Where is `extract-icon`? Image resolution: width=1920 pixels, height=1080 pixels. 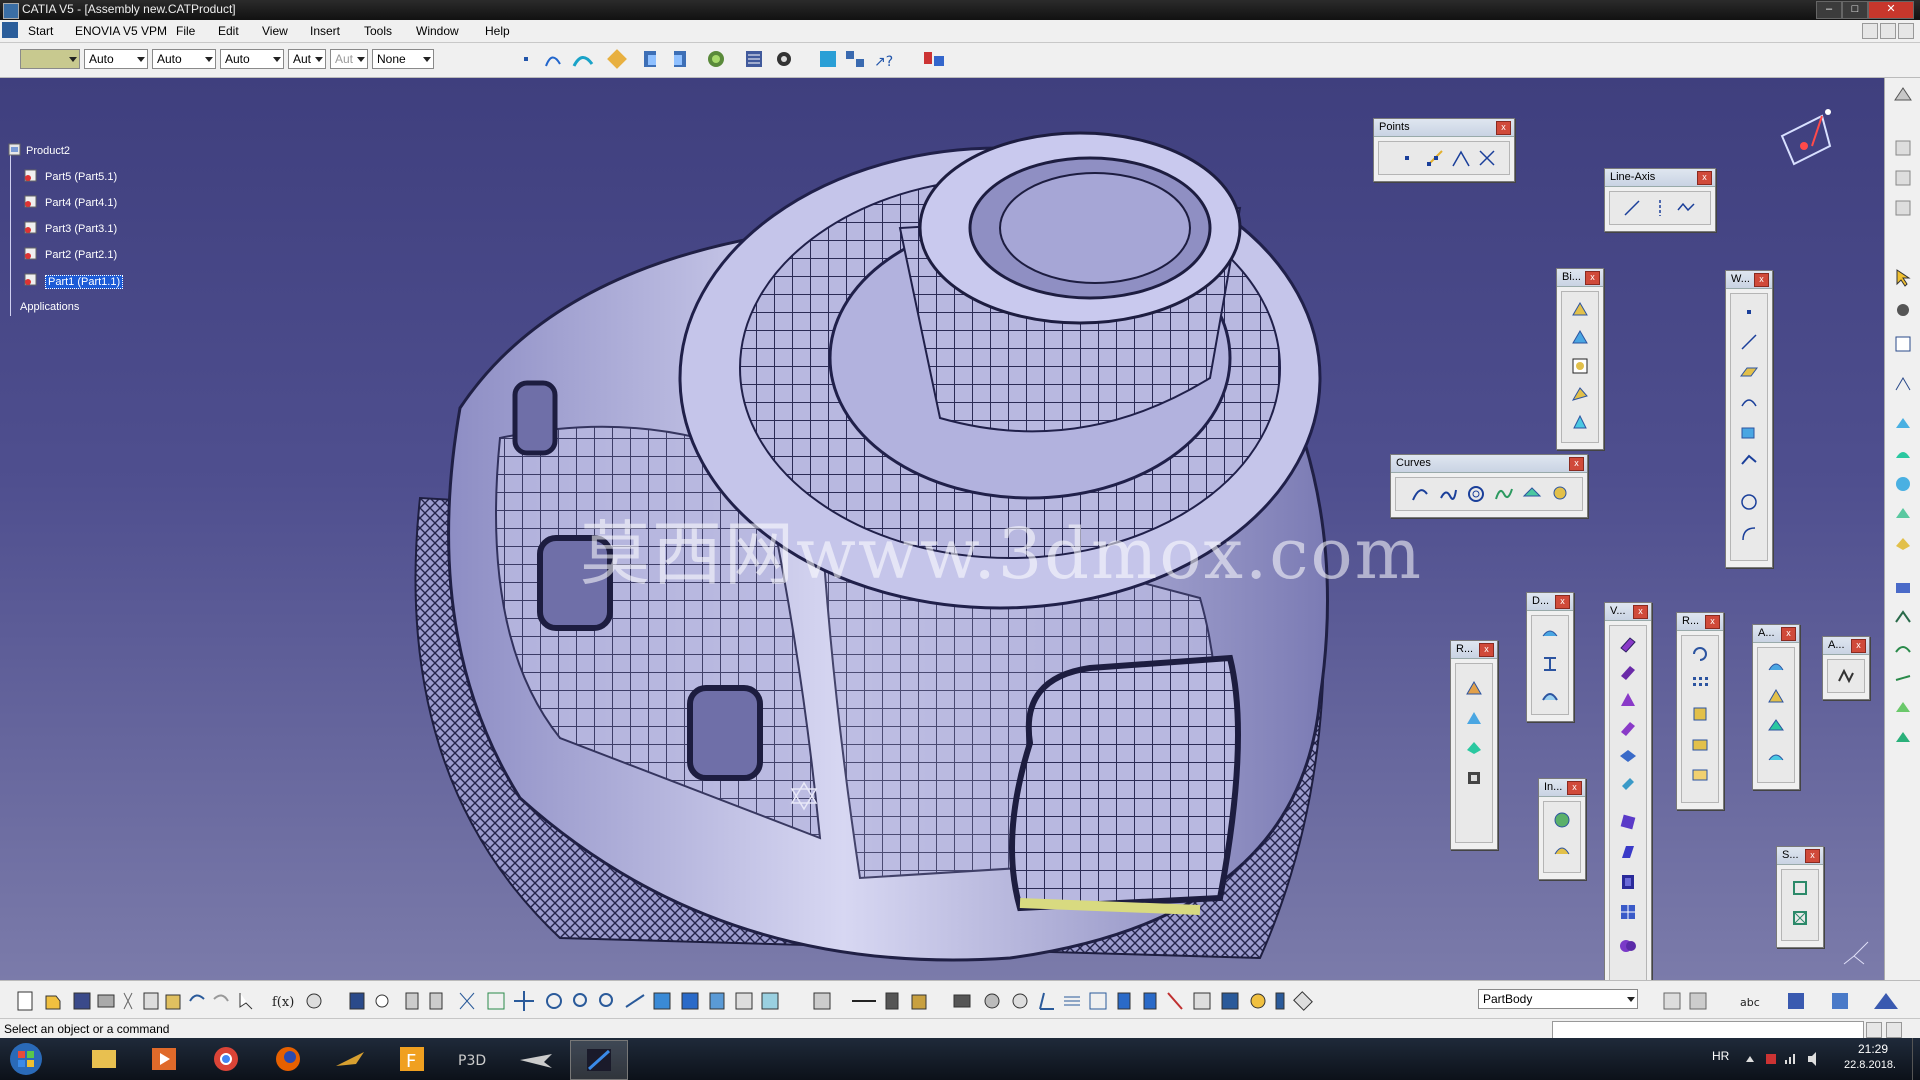
extract-icon is located at coordinates (1903, 648).